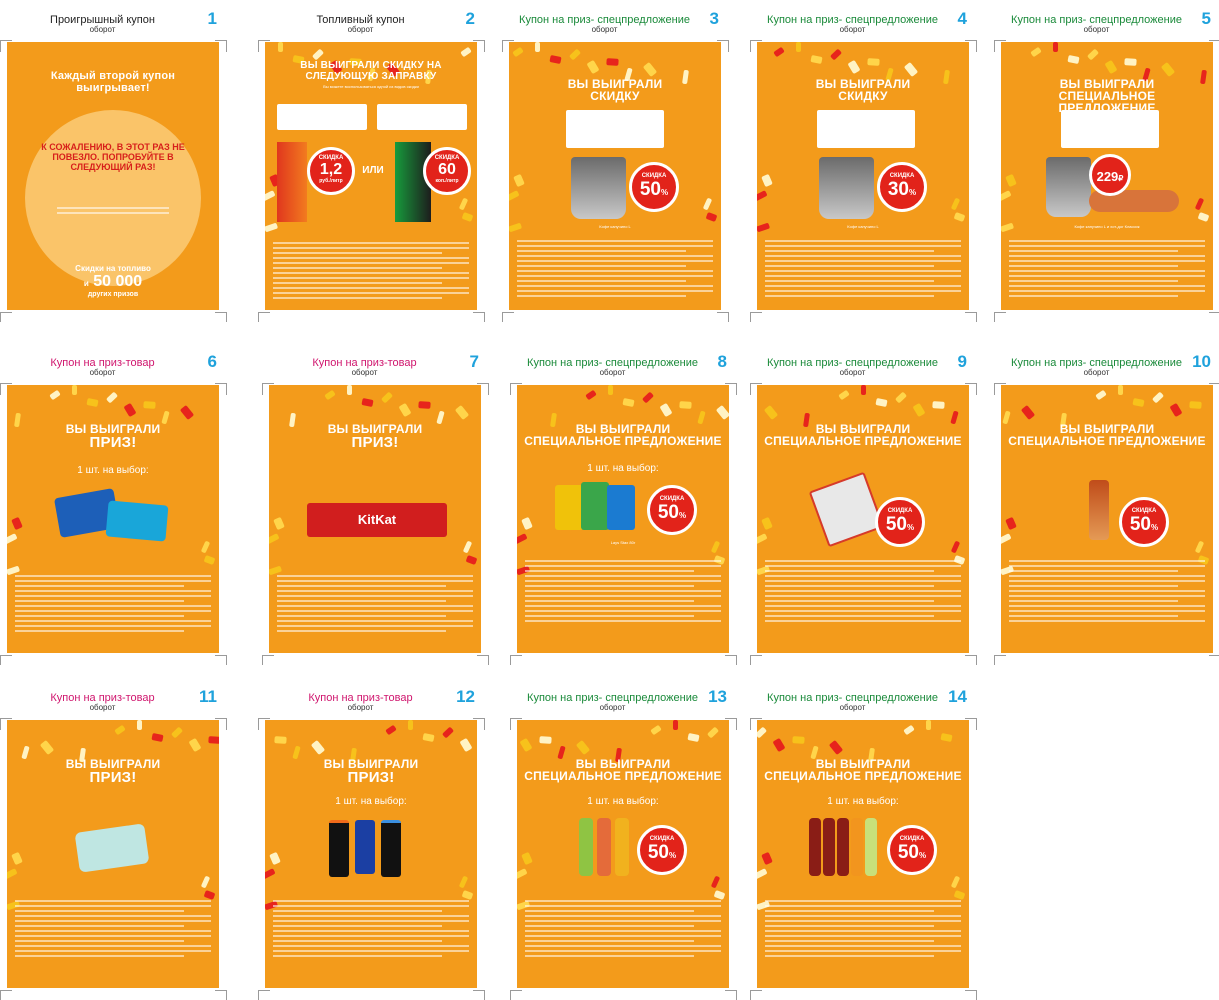 The width and height of the screenshot is (1219, 1000). What do you see at coordinates (1107, 441) in the screenshot?
I see `card-headline-2: СПЕЦИАЛЬНОЕ ПРЕДЛОЖЕНИЕ` at bounding box center [1107, 441].